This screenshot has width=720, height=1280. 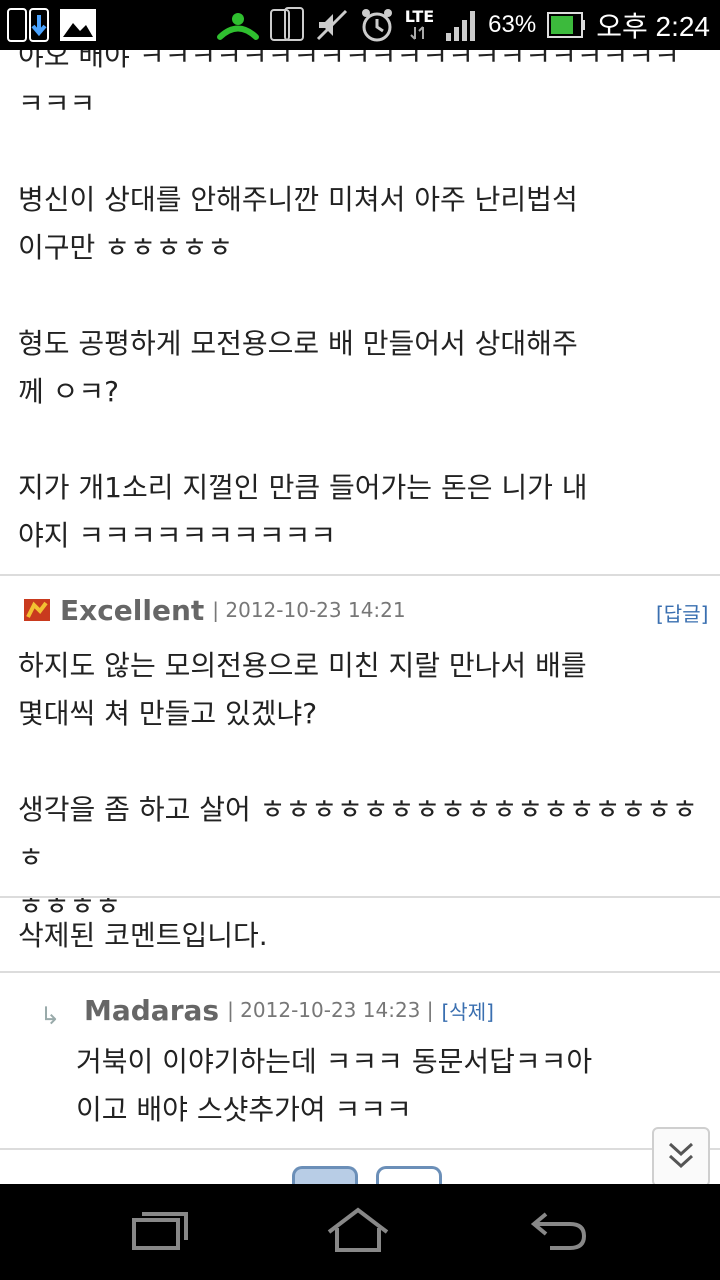 What do you see at coordinates (566, 25) in the screenshot?
I see `battery-icon` at bounding box center [566, 25].